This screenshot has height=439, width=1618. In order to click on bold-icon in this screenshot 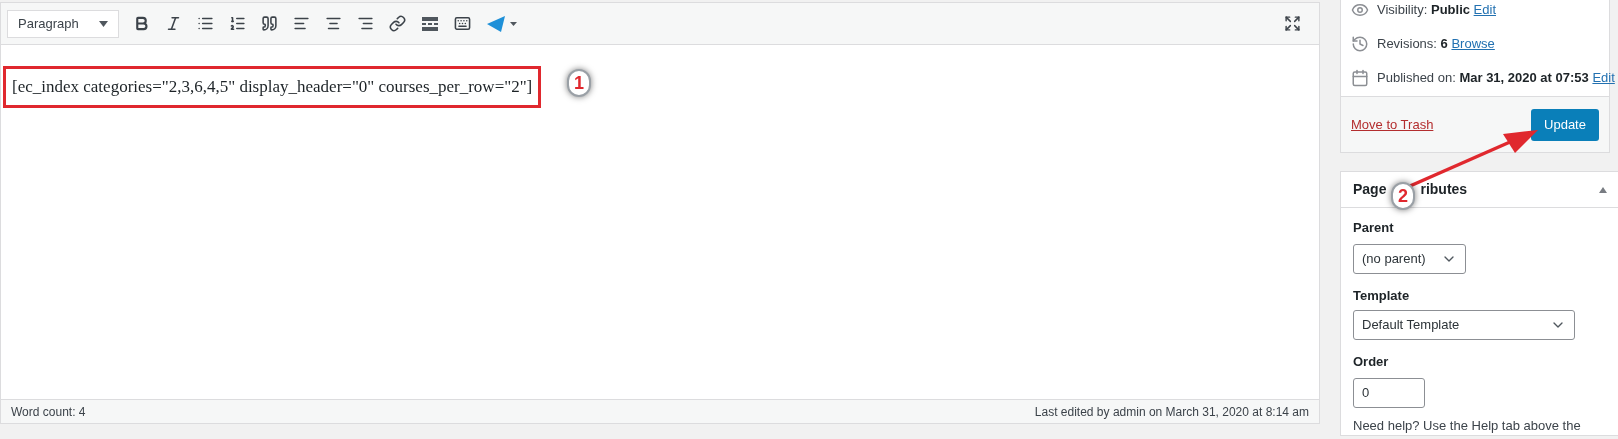, I will do `click(141, 23)`.